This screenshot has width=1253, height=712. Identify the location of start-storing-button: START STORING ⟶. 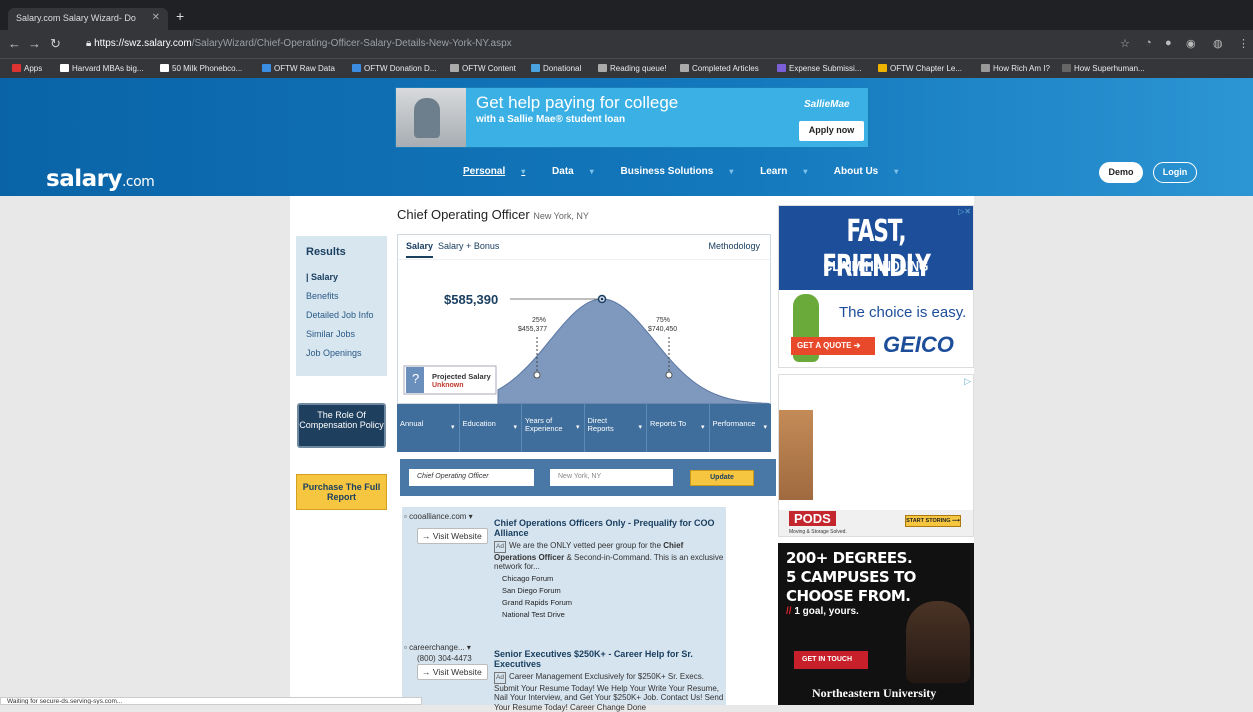
(933, 521).